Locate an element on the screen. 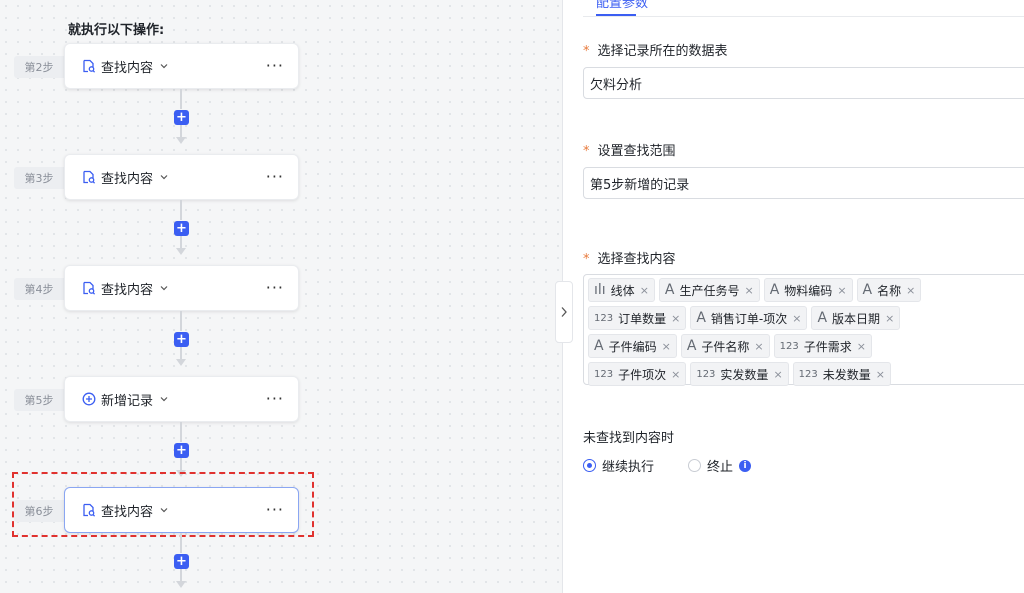  field-tag: A 销售订单-项次 × is located at coordinates (749, 318).